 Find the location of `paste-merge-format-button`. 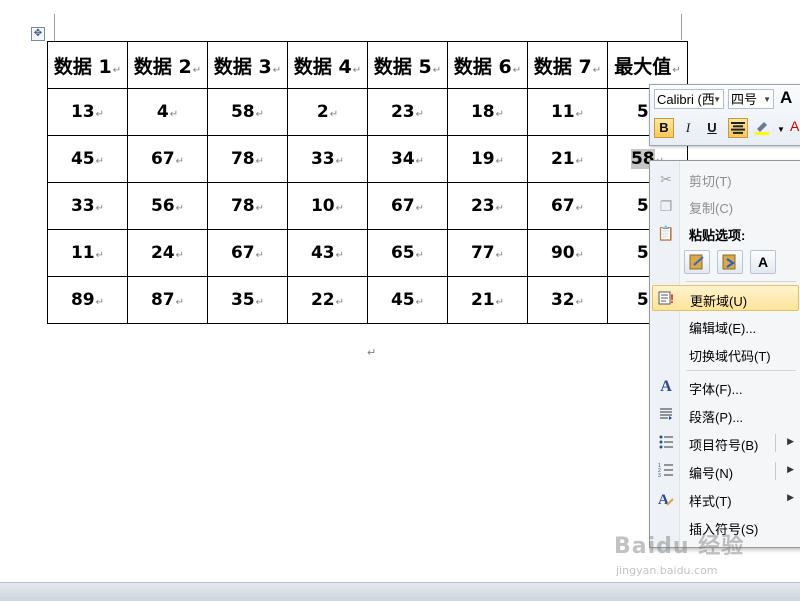

paste-merge-format-button is located at coordinates (730, 262).